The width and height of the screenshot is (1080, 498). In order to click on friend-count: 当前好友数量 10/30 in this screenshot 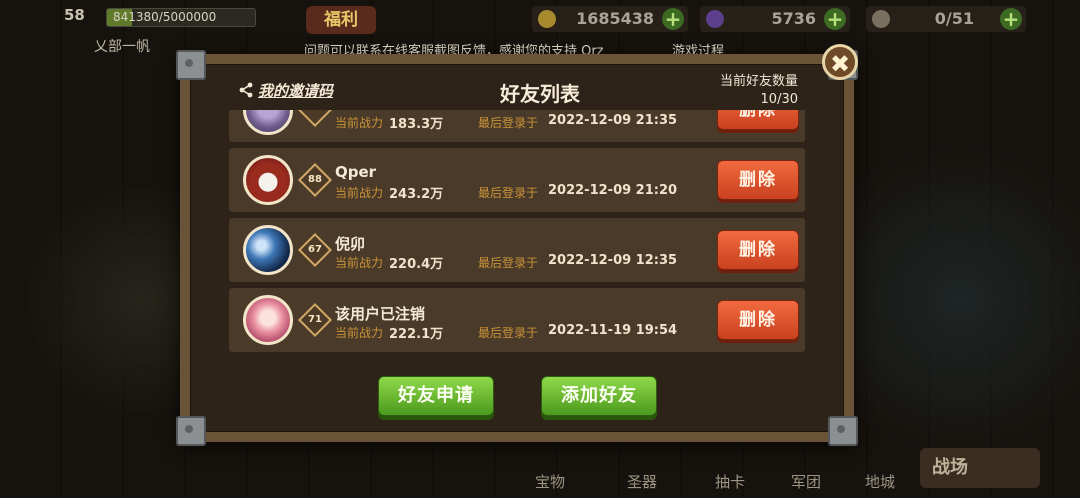, I will do `click(759, 91)`.